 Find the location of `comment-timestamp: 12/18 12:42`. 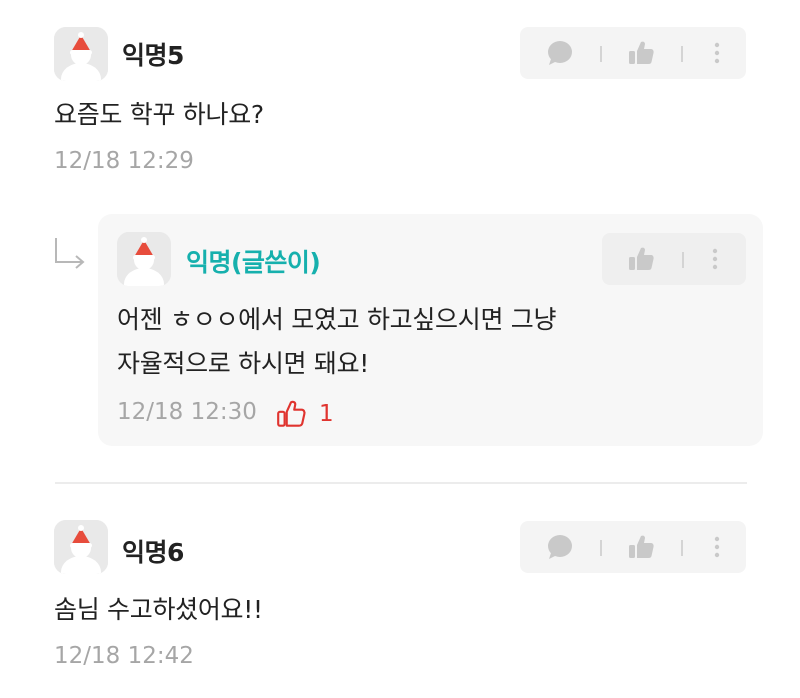

comment-timestamp: 12/18 12:42 is located at coordinates (124, 656).